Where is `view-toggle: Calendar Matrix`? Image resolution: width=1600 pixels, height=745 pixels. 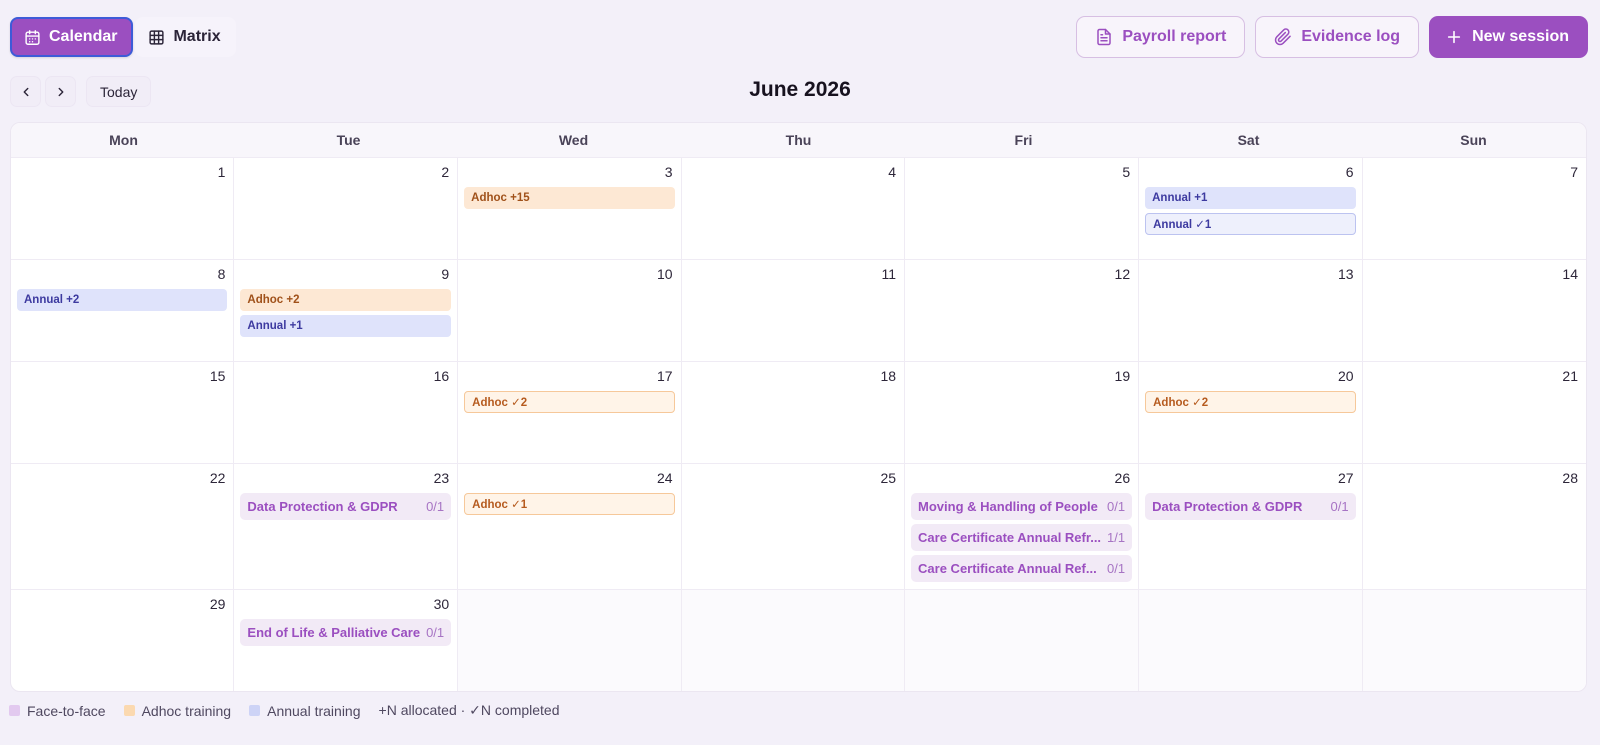 view-toggle: Calendar Matrix is located at coordinates (123, 38).